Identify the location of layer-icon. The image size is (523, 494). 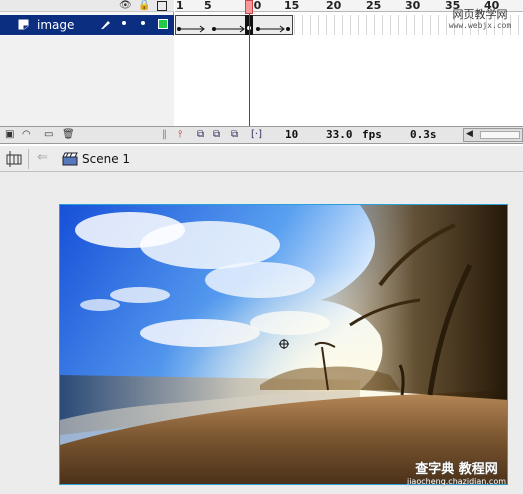
(23, 24).